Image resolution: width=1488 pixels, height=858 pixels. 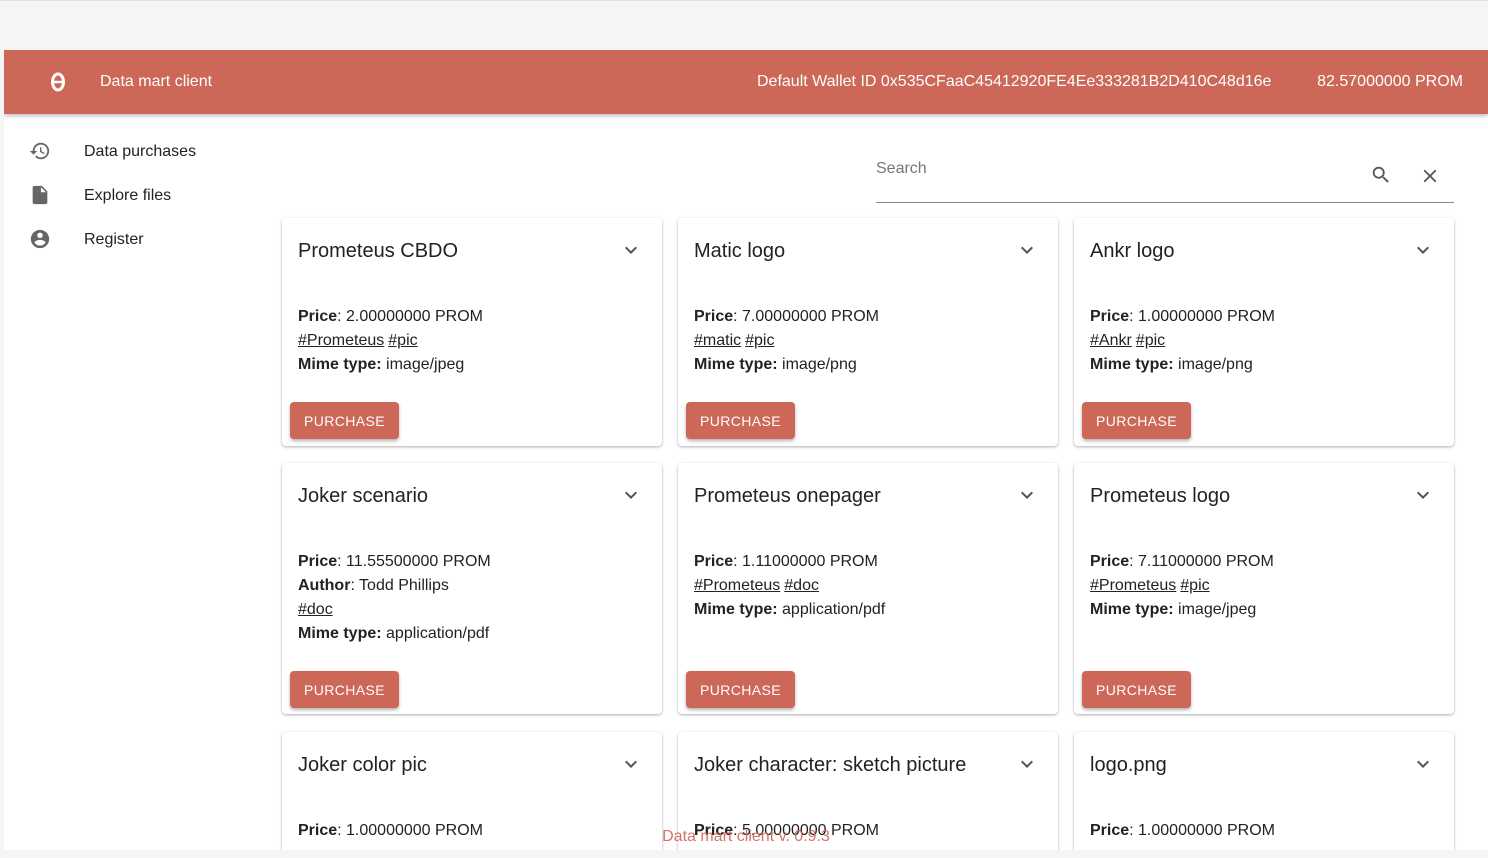 I want to click on card-title: logo.png, so click(x=1128, y=765).